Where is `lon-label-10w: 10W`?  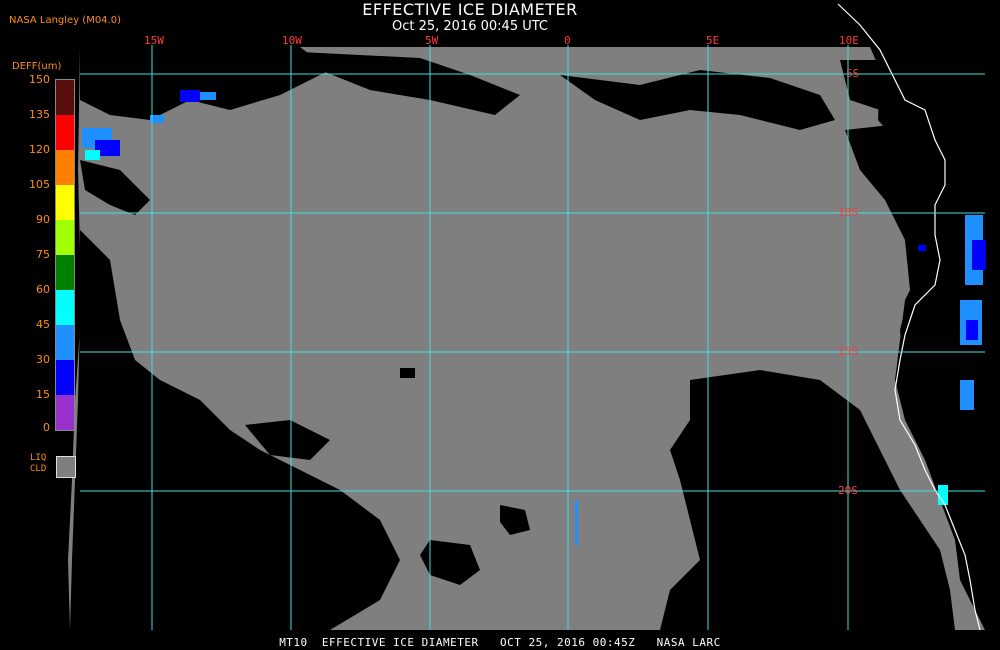 lon-label-10w: 10W is located at coordinates (292, 40).